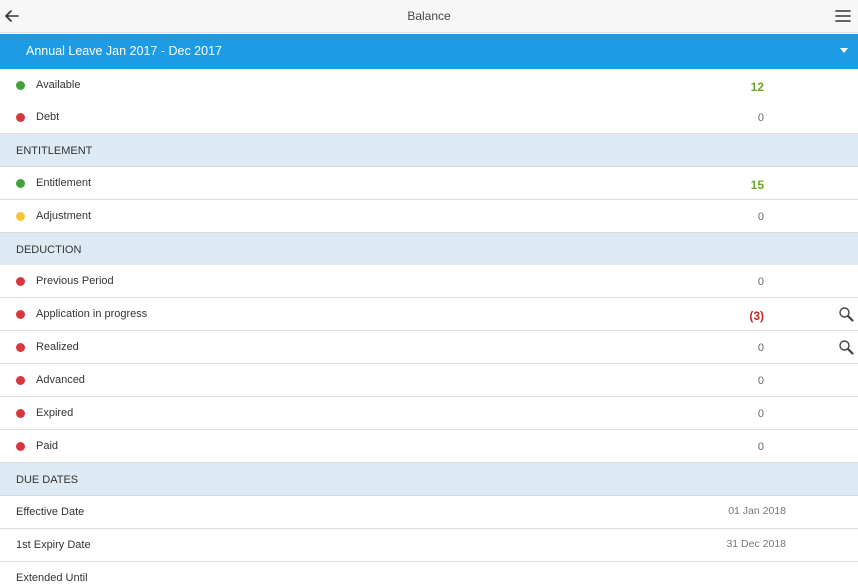 This screenshot has width=858, height=584. Describe the element at coordinates (58, 85) in the screenshot. I see `row-label: Available` at that location.